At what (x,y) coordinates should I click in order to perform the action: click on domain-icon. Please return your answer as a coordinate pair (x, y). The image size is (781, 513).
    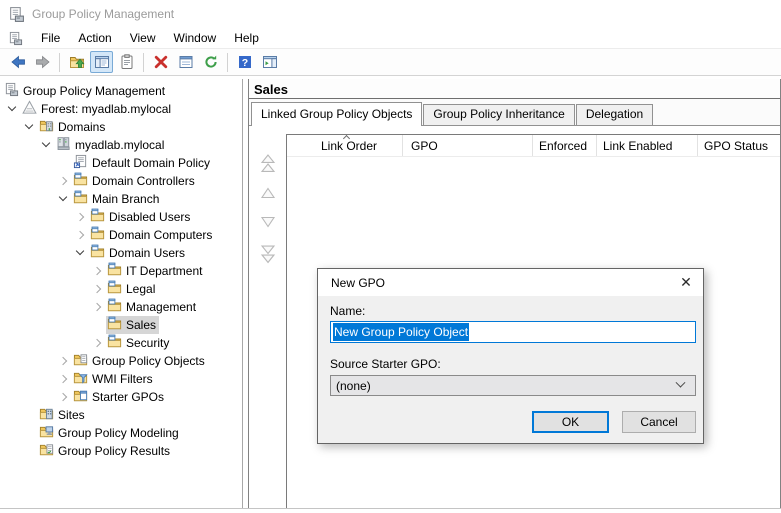
    Looking at the image, I should click on (63, 145).